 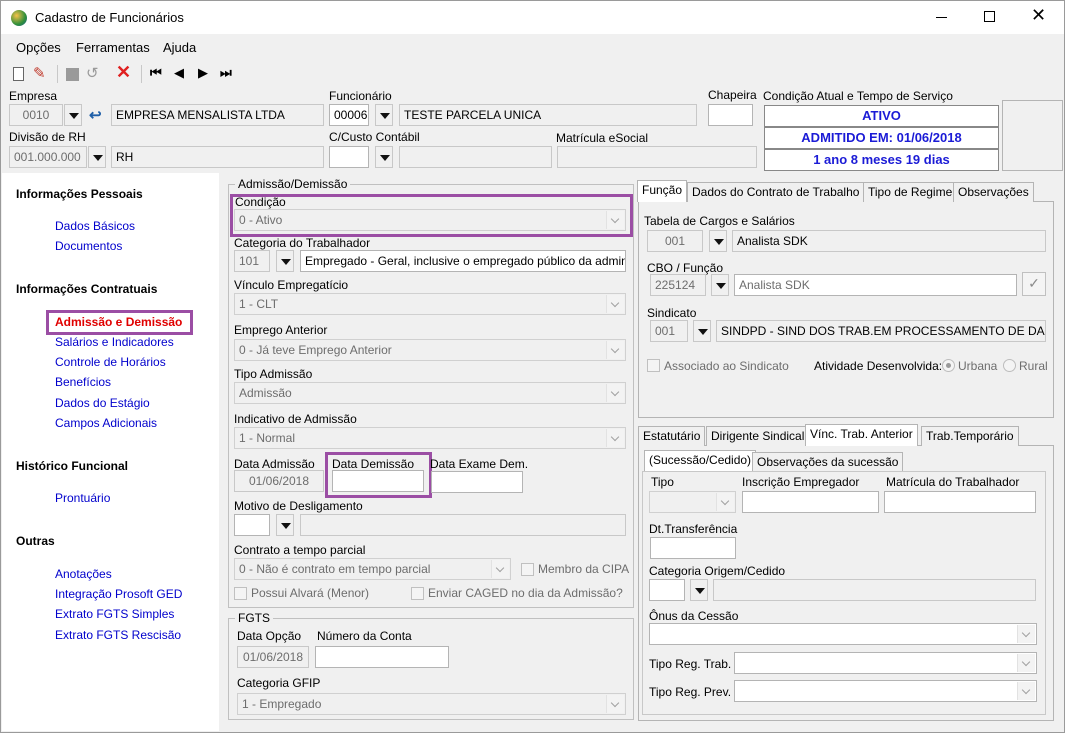 What do you see at coordinates (1034, 284) in the screenshot?
I see `checkmark-button: ✓` at bounding box center [1034, 284].